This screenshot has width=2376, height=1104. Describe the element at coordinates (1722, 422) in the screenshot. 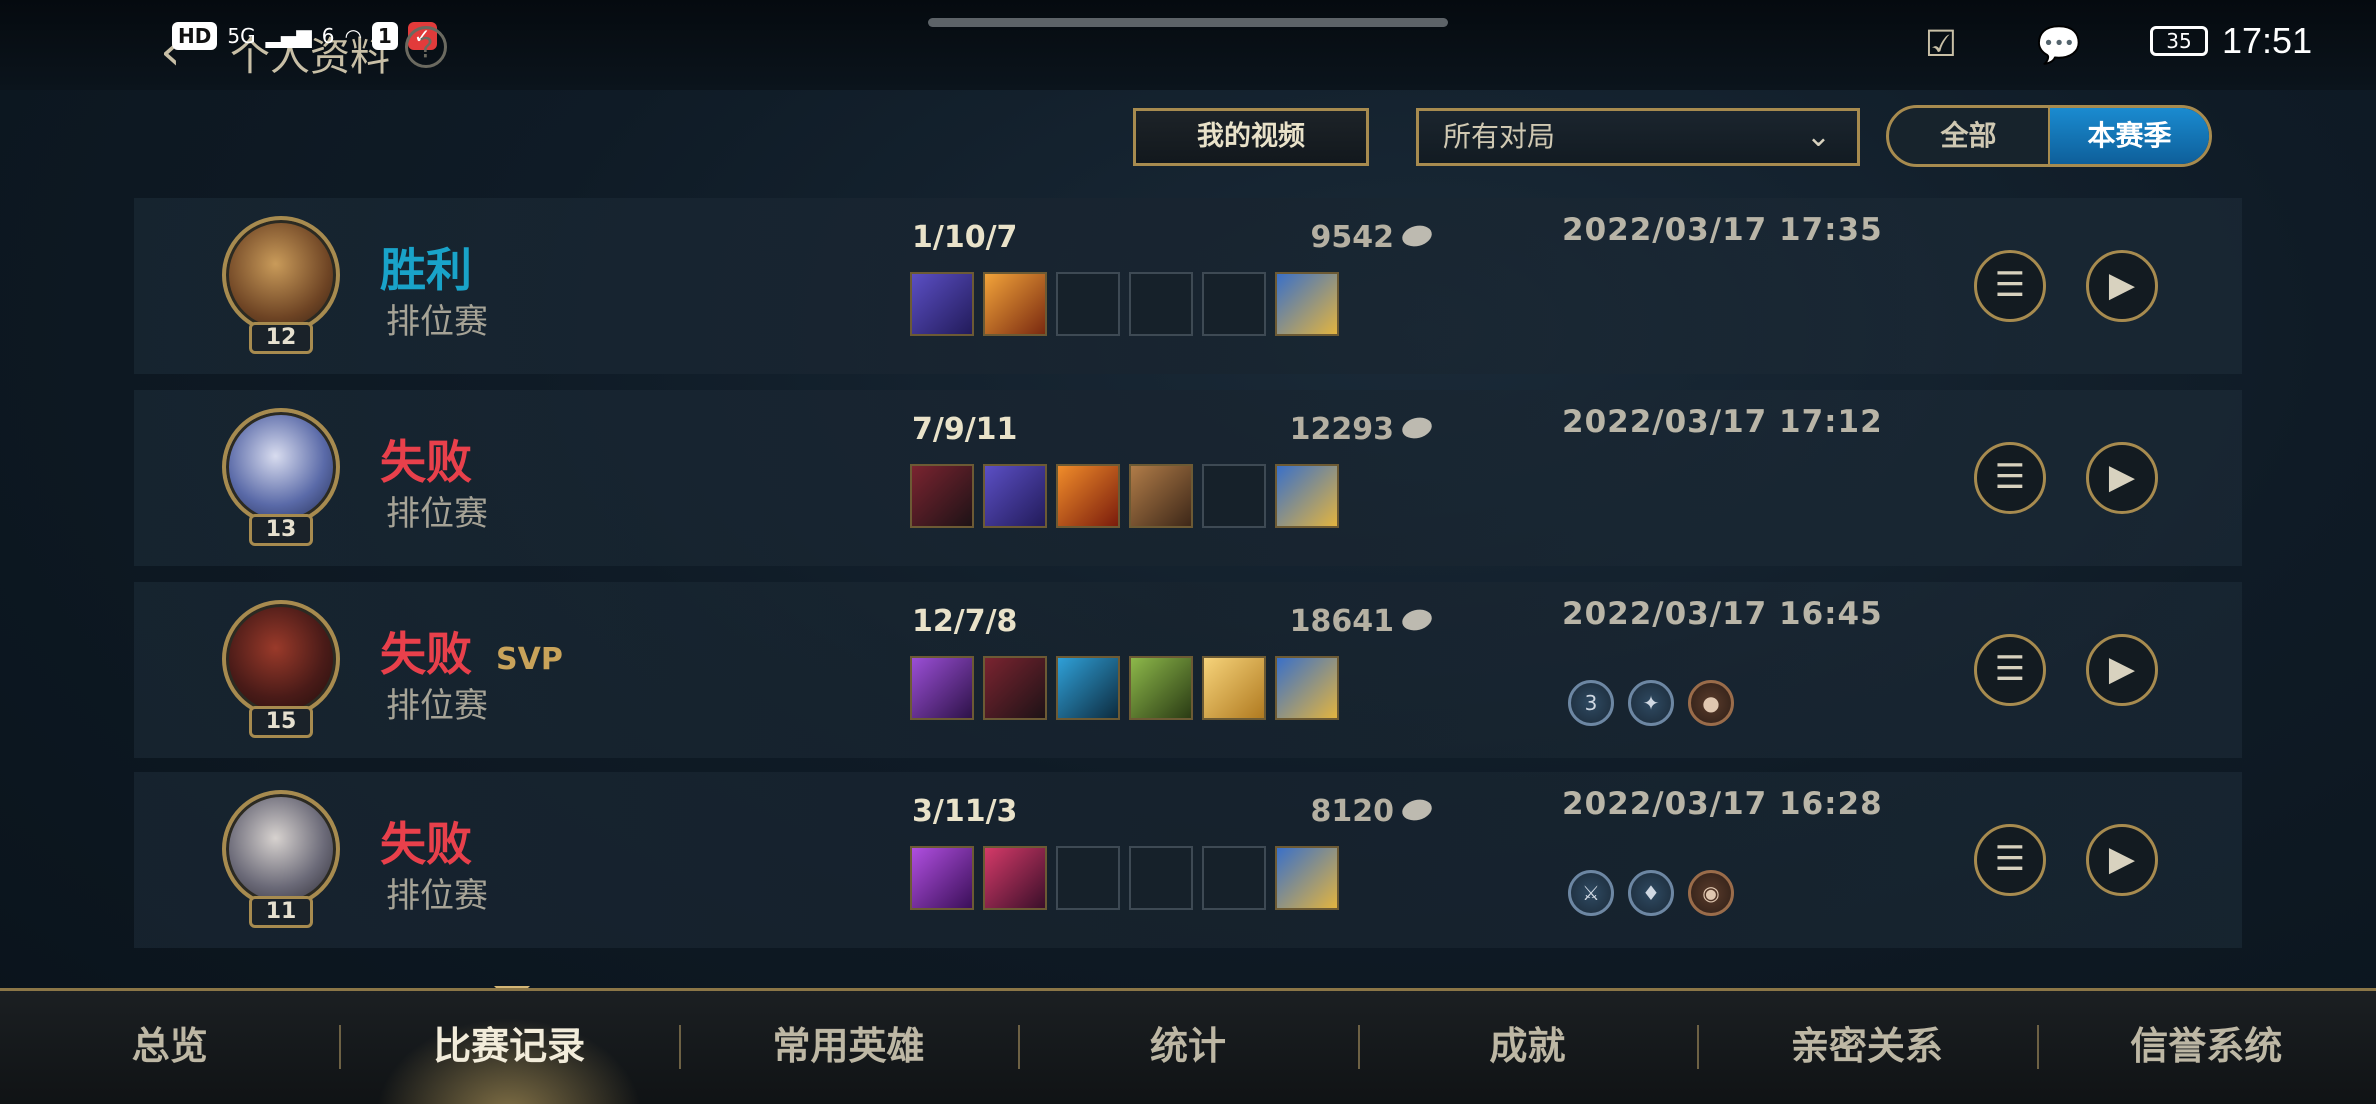

I see `match-date: 2022/03/17 17:12` at that location.